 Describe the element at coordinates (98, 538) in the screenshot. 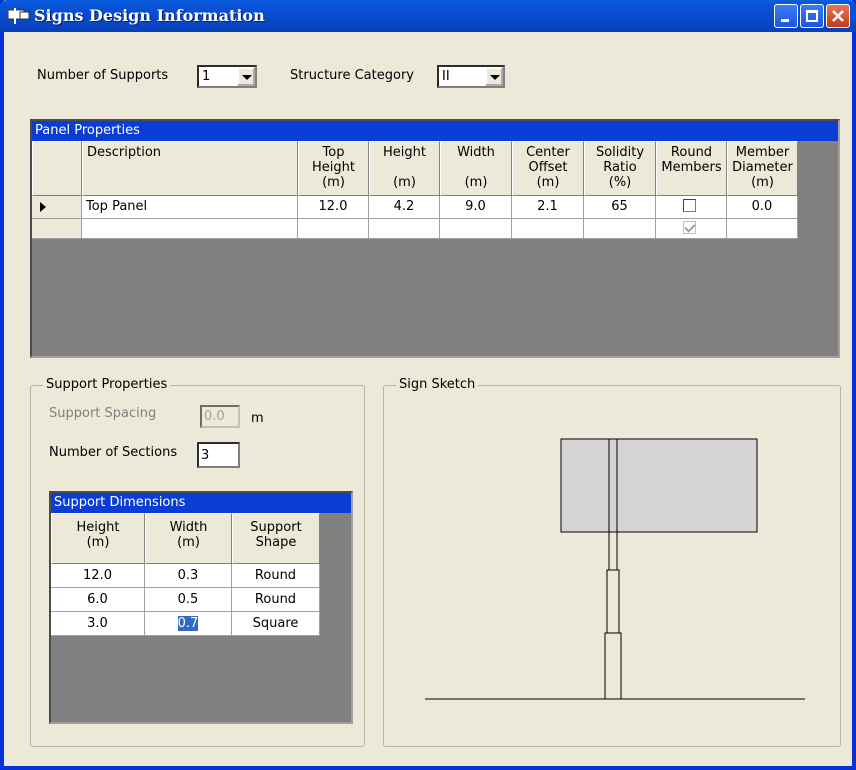

I see `col-header-support-height: Height (m)` at that location.